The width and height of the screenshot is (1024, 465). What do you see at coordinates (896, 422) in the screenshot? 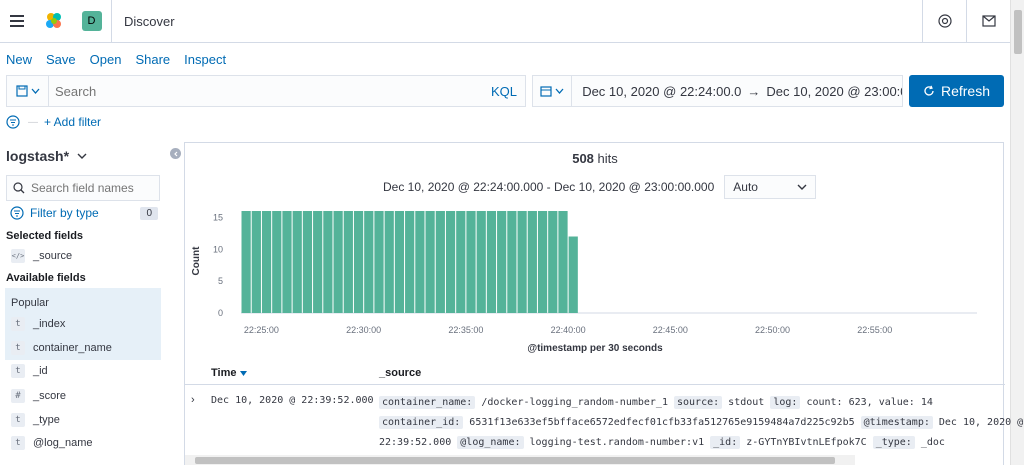
I see `field-key: @timestamp:` at bounding box center [896, 422].